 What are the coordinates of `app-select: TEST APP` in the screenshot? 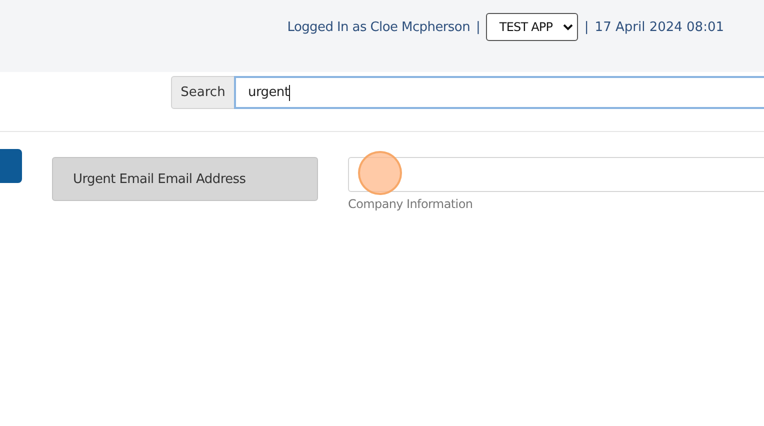 It's located at (532, 27).